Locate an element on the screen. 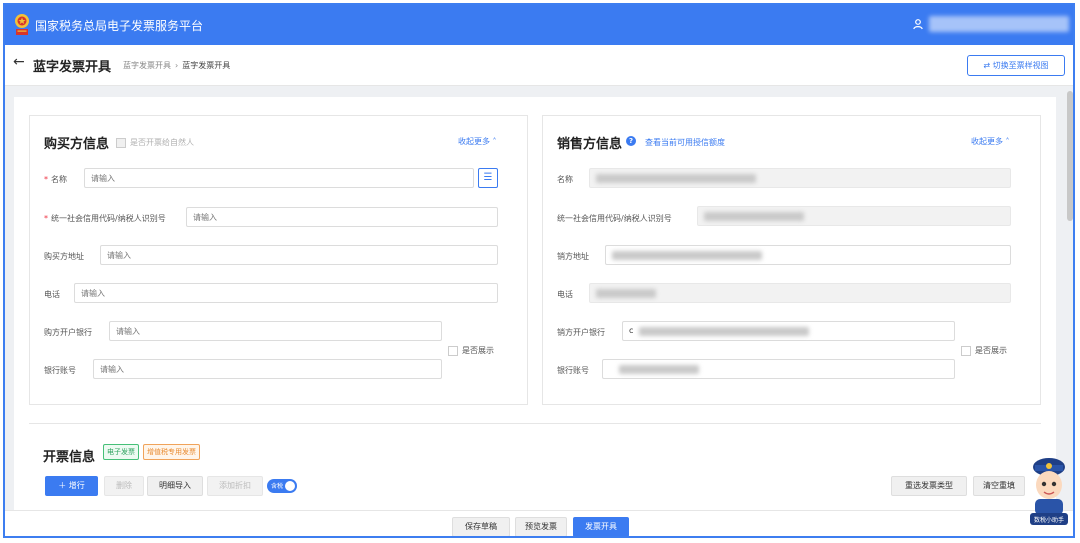  buyer-panel-title: 购买方信息 is located at coordinates (77, 144).